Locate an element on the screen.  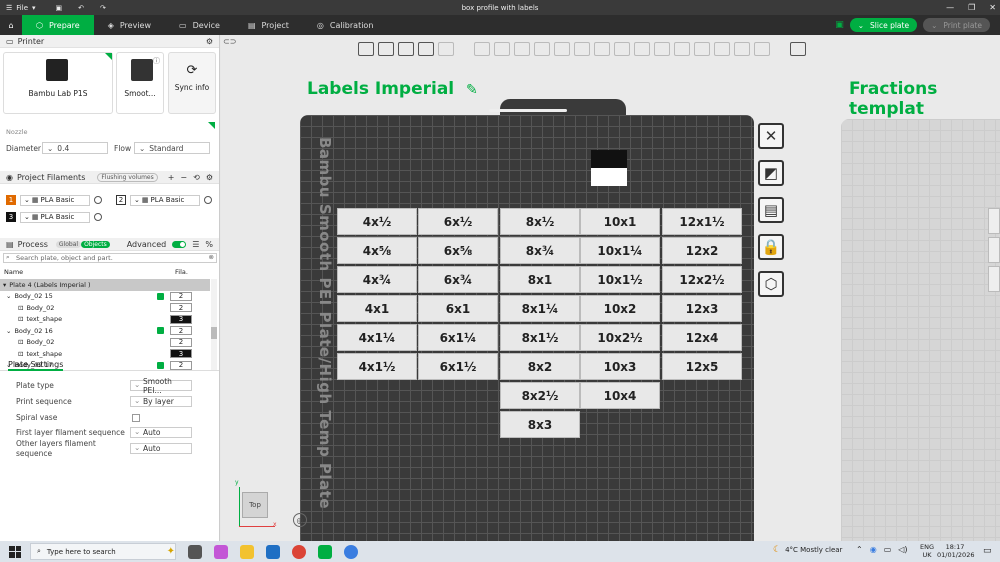
label-object: 6x¾ is located at coordinates (458, 279).